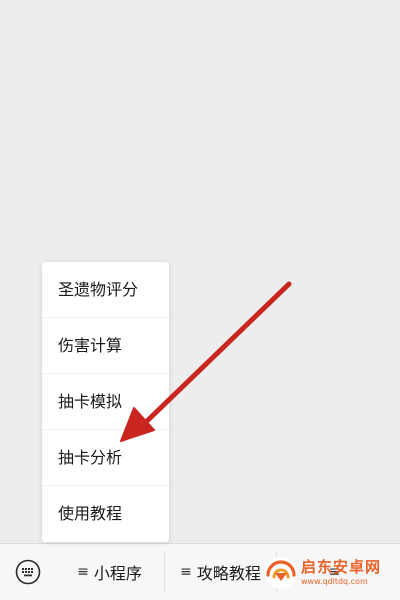  Describe the element at coordinates (105, 514) in the screenshot. I see `menu-item-tutorial: 使用教程` at that location.